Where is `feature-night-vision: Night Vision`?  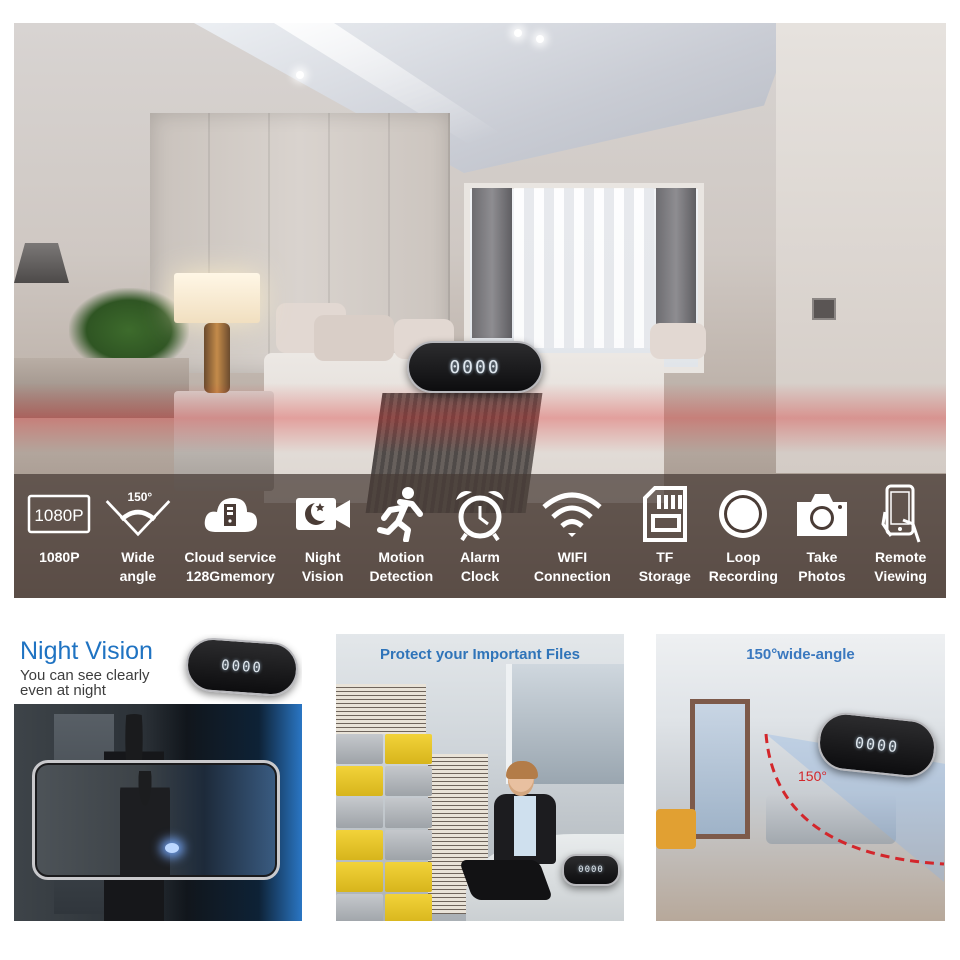 feature-night-vision: Night Vision is located at coordinates (322, 536).